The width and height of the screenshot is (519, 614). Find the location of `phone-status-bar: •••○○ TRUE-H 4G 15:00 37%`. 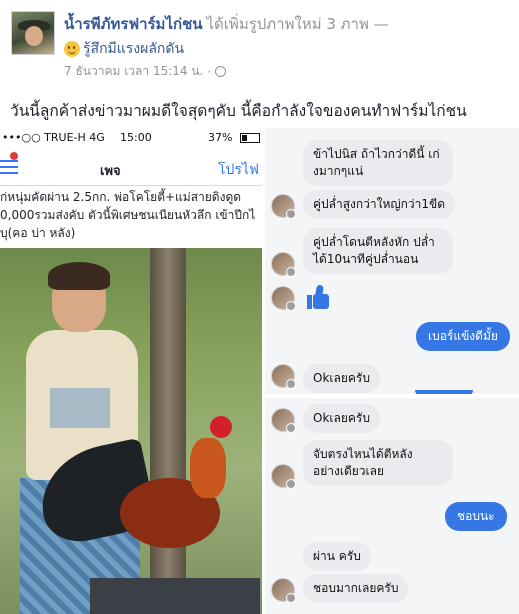

phone-status-bar: •••○○ TRUE-H 4G 15:00 37% is located at coordinates (131, 138).